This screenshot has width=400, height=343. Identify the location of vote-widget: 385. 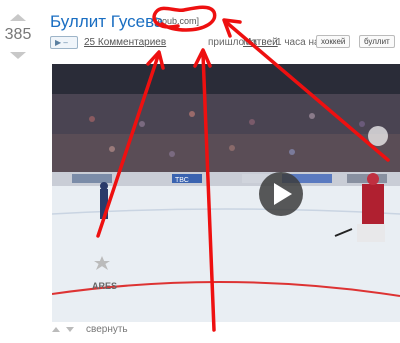
(18, 35).